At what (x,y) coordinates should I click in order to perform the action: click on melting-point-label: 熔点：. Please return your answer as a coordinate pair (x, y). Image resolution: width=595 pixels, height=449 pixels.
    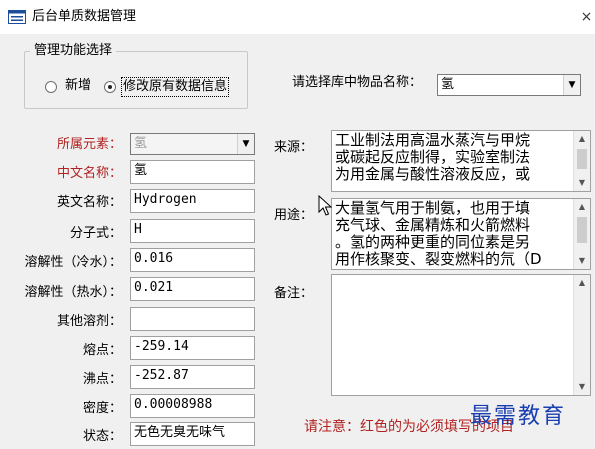
    Looking at the image, I should click on (102, 350).